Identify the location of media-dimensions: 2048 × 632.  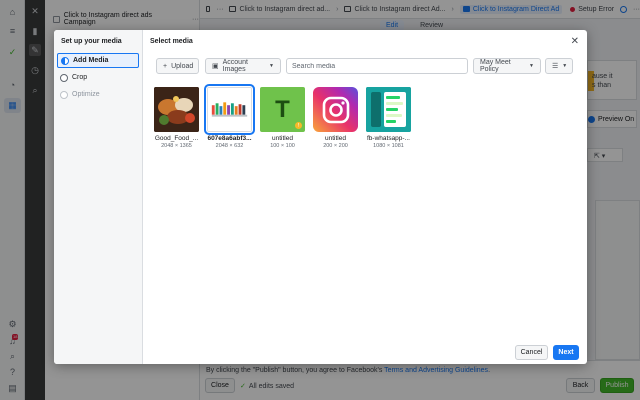
(229, 146).